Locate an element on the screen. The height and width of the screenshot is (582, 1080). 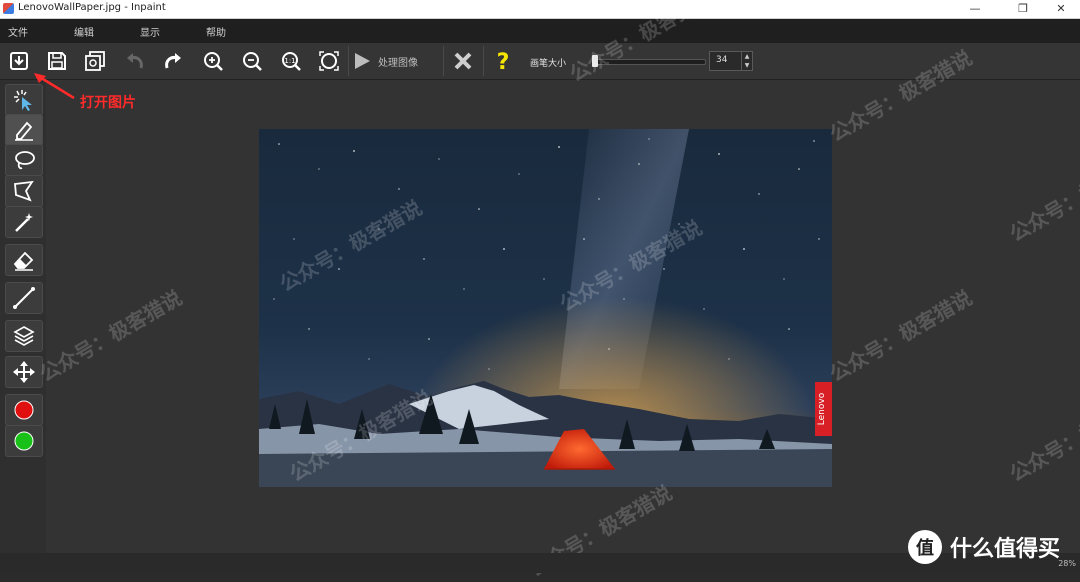
app-icon is located at coordinates (8, 8).